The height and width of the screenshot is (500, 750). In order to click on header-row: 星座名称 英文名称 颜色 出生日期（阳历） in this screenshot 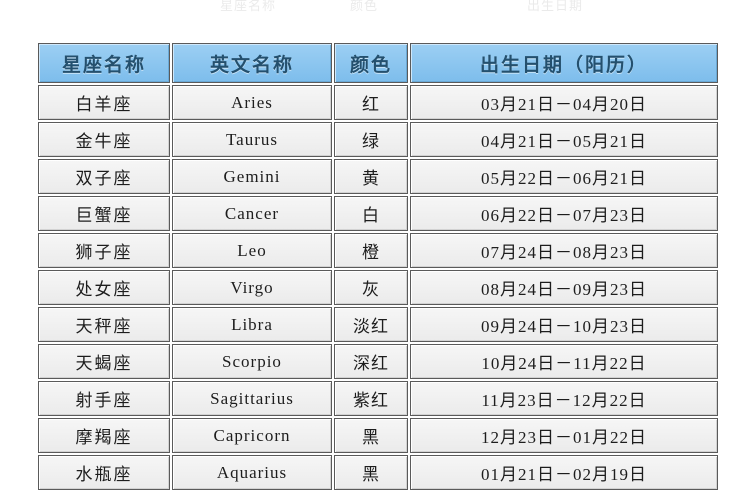, I will do `click(378, 63)`.